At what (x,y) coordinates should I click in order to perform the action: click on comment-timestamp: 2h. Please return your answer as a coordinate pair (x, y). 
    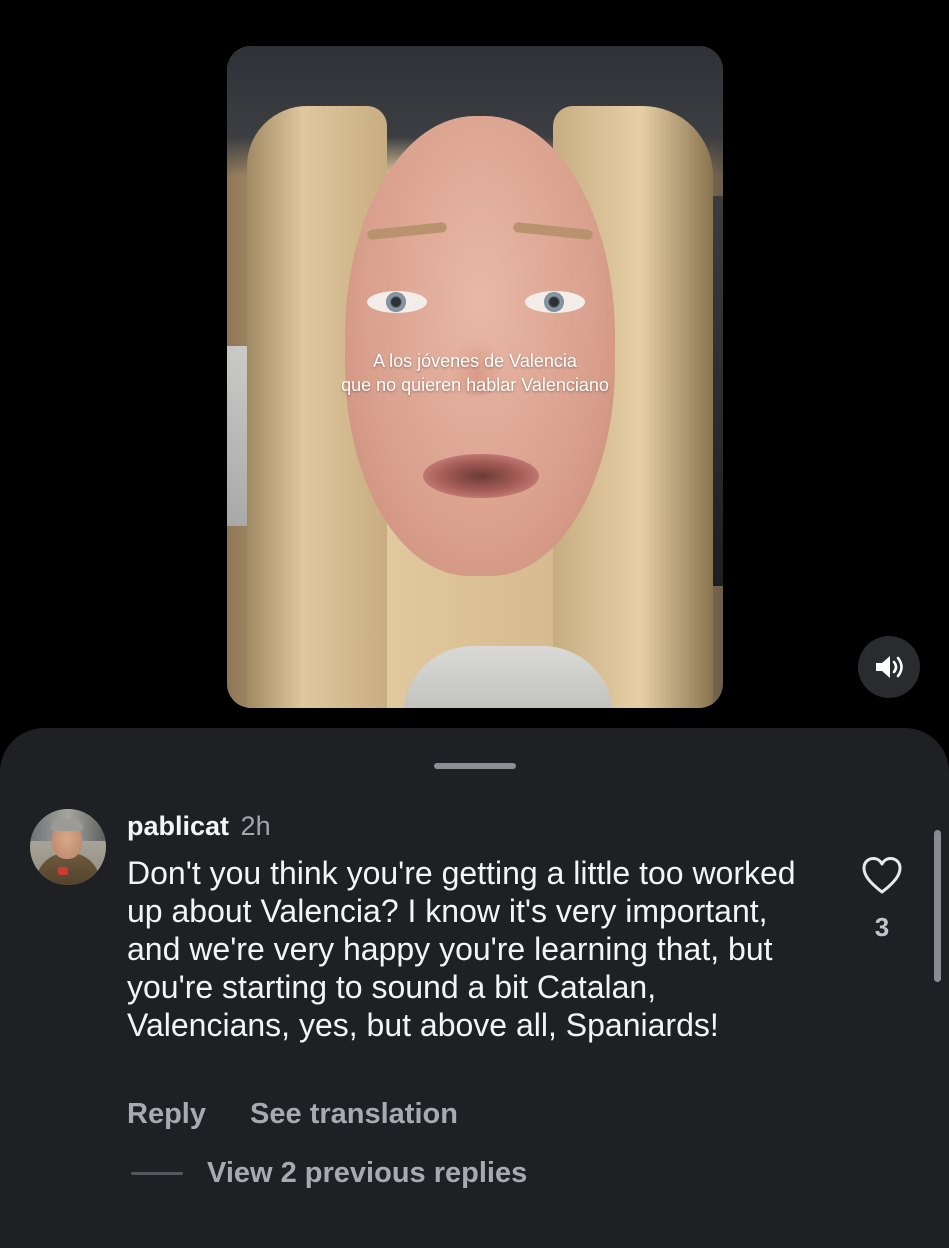
    Looking at the image, I should click on (255, 826).